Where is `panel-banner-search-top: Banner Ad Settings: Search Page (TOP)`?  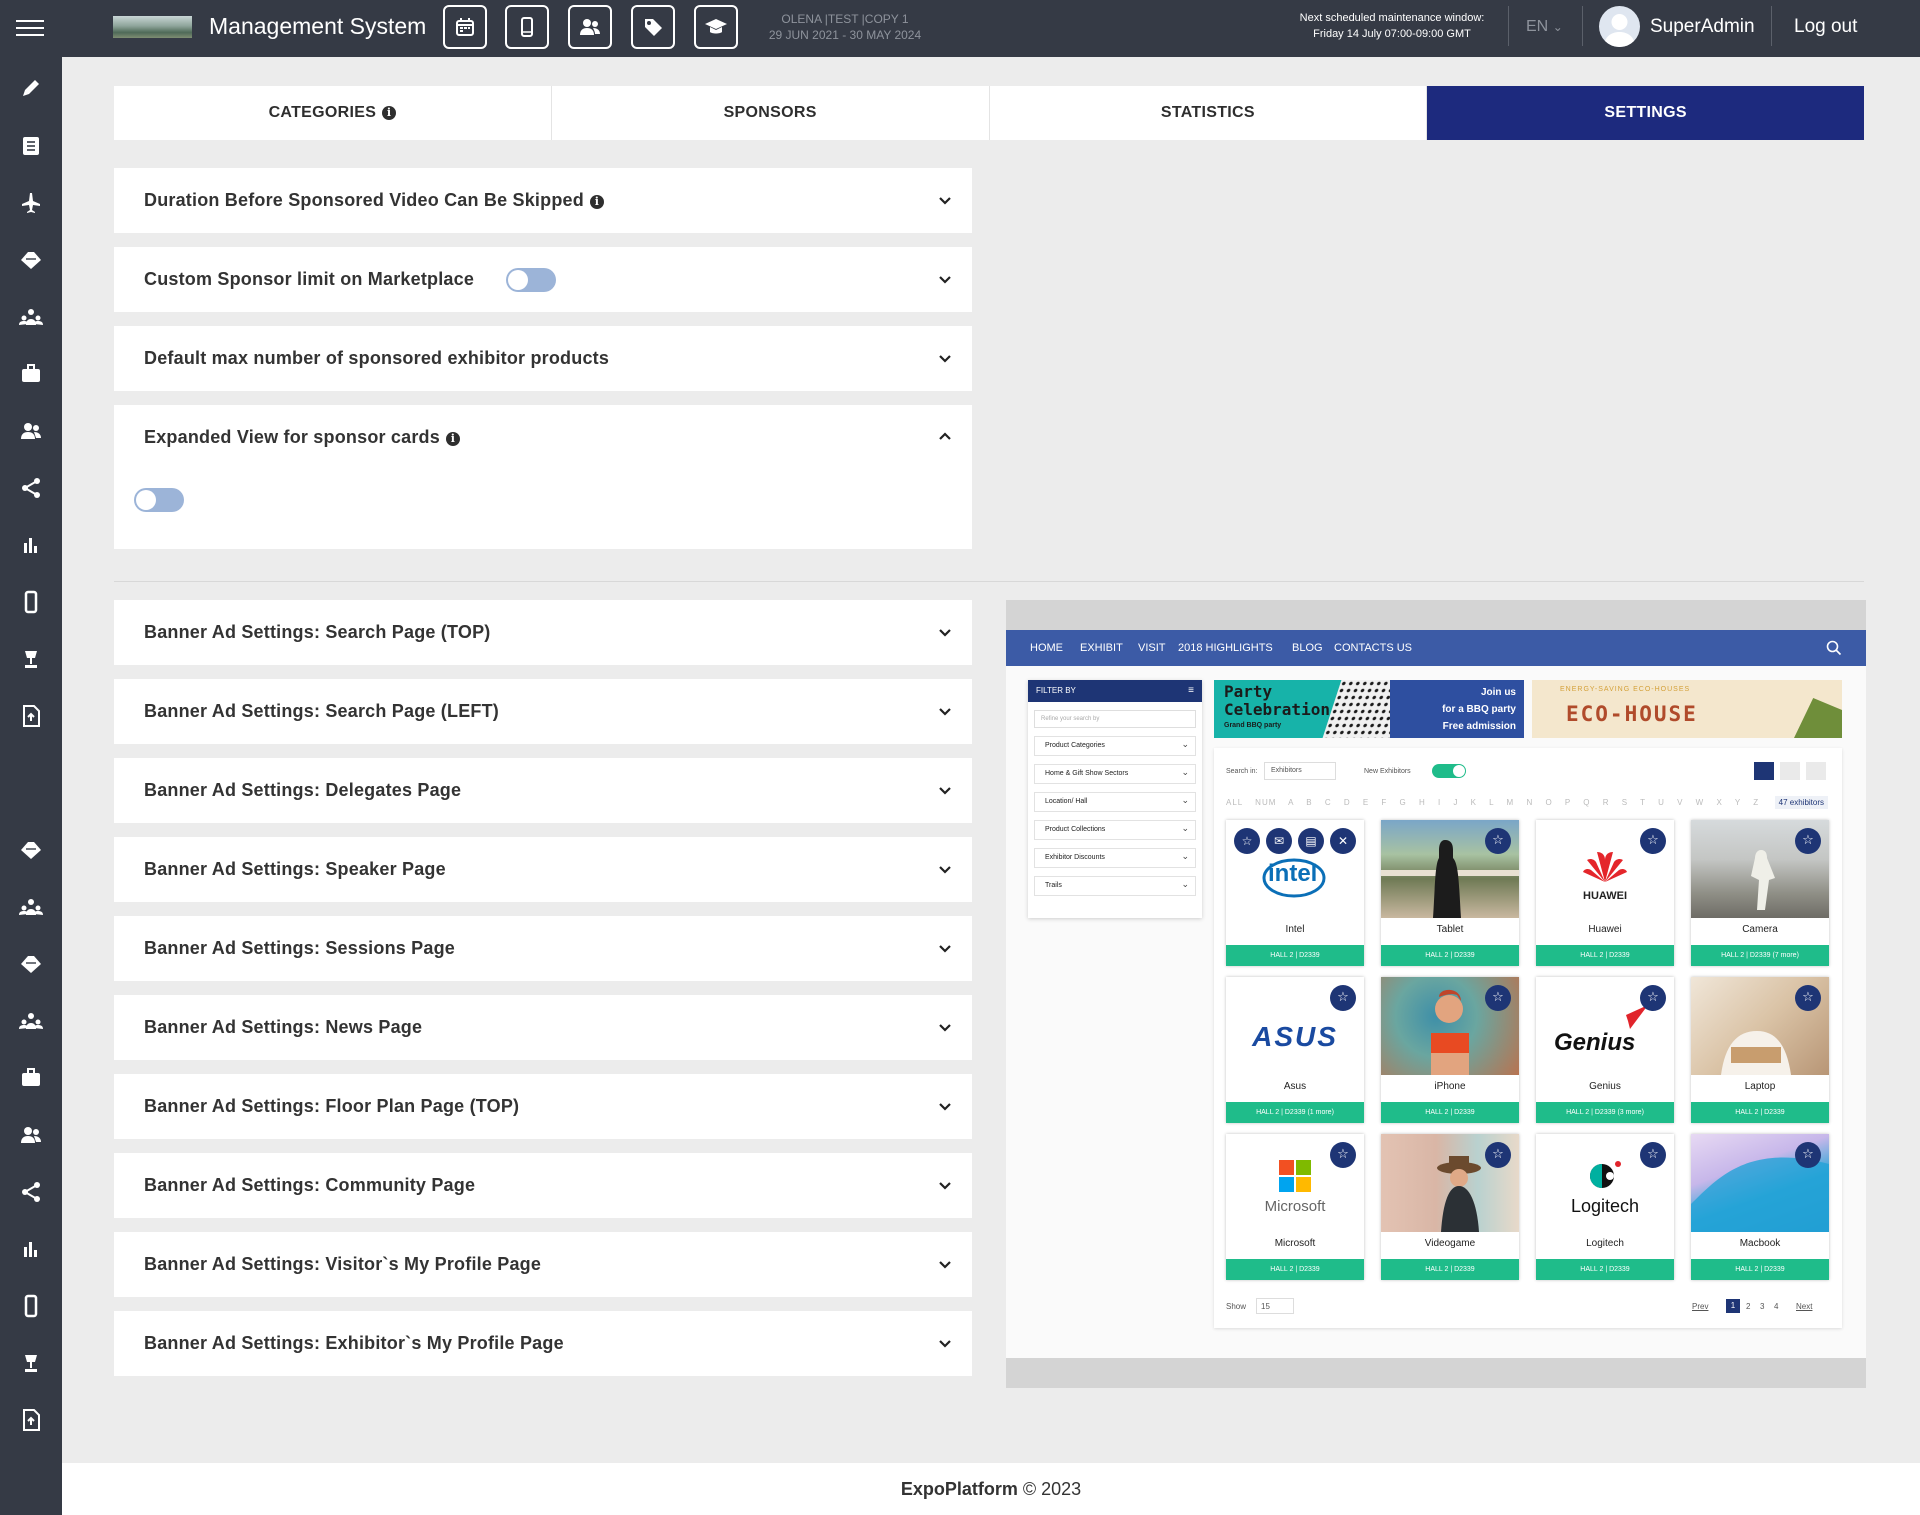 panel-banner-search-top: Banner Ad Settings: Search Page (TOP) is located at coordinates (543, 632).